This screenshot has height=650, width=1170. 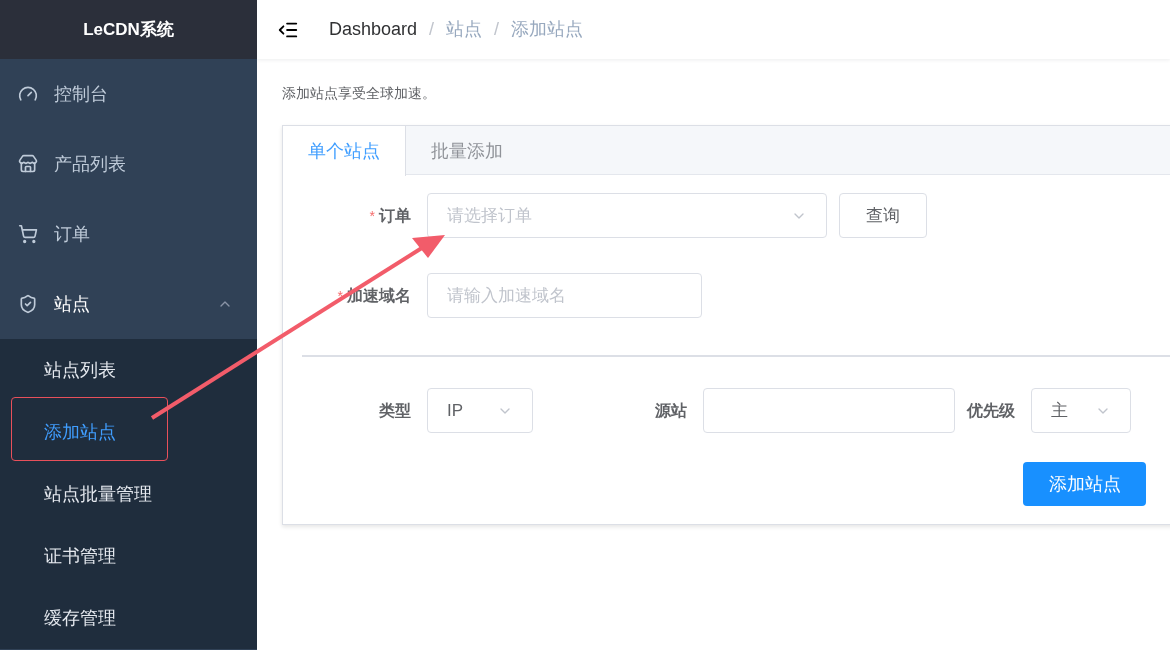 I want to click on app-title: LeCDN系统, so click(x=128, y=29).